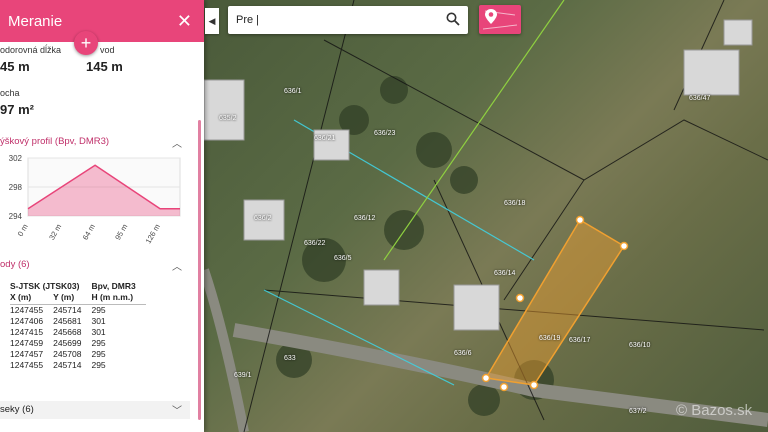 The width and height of the screenshot is (768, 432). I want to click on chevron-left-icon: ◀, so click(212, 20).